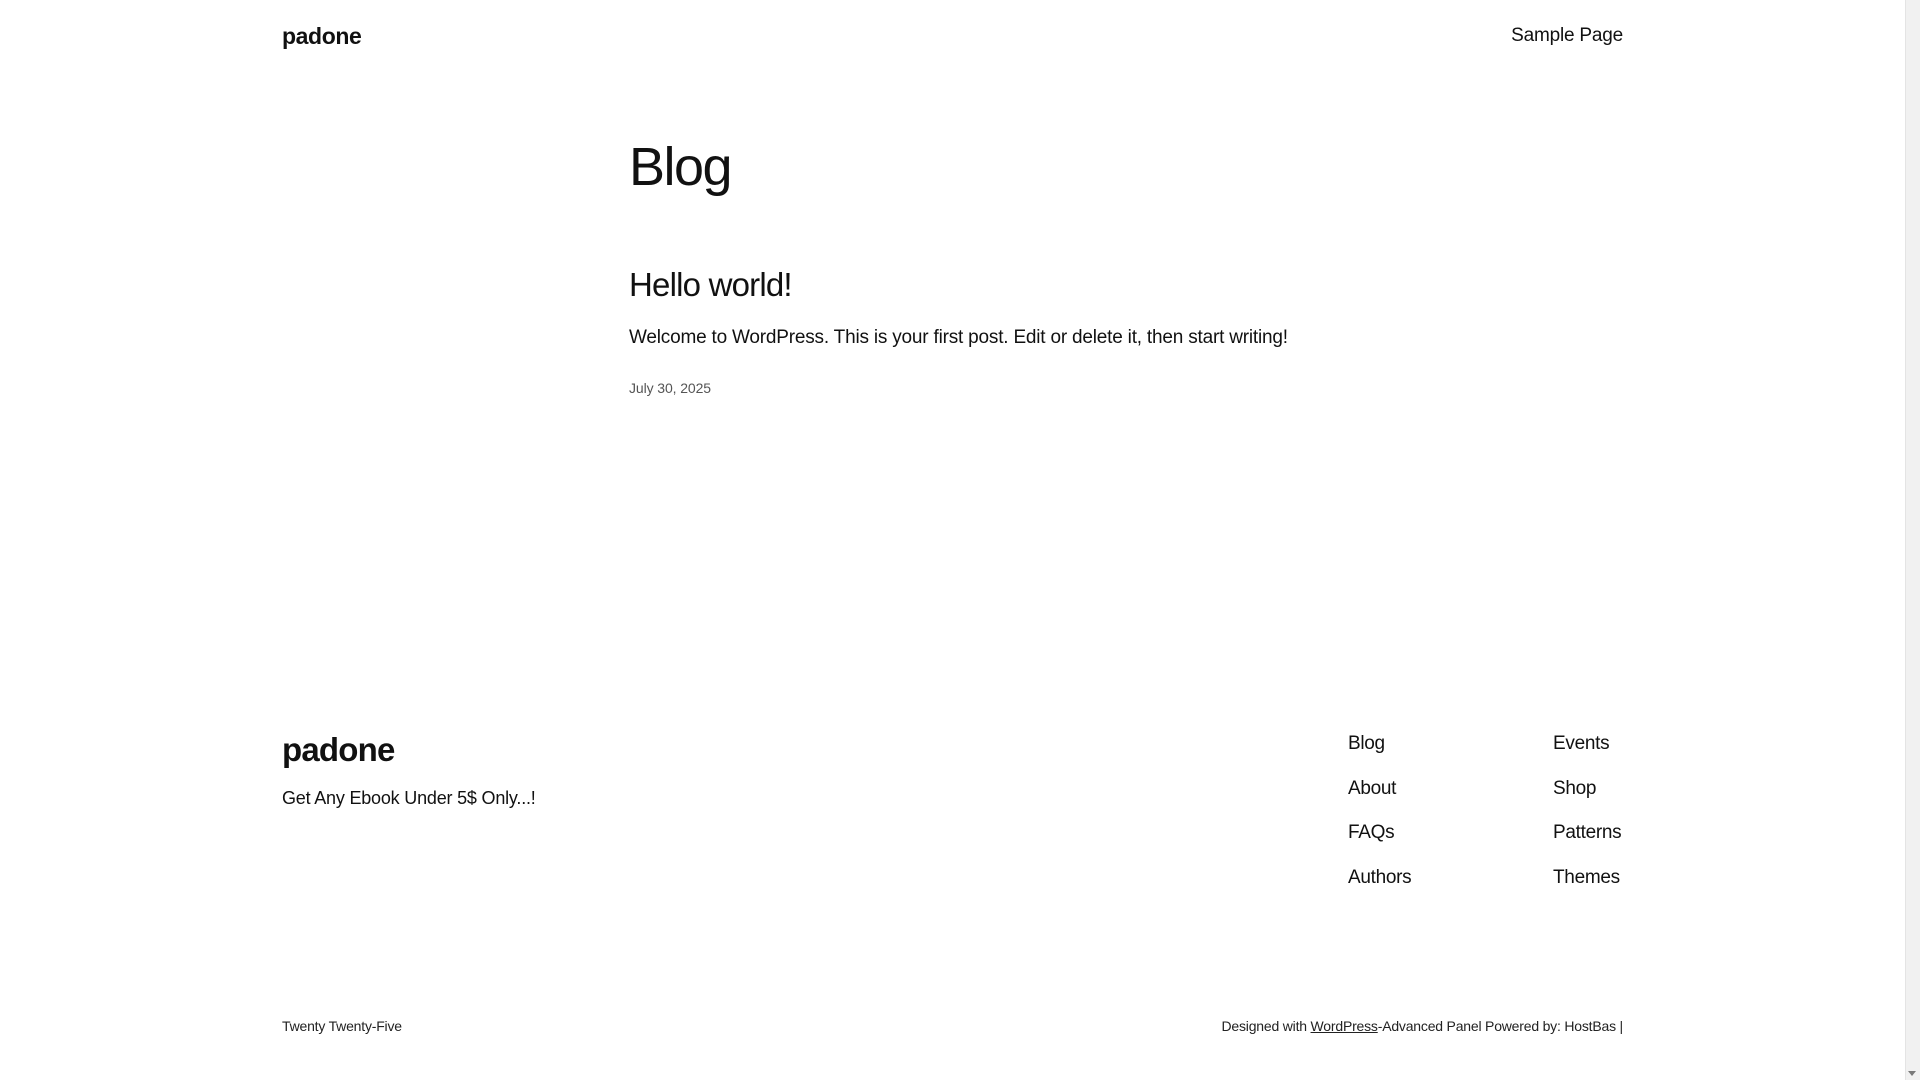 The width and height of the screenshot is (1920, 1080). Describe the element at coordinates (342, 1026) in the screenshot. I see `footer-theme-name: Twenty Twenty-Five` at that location.